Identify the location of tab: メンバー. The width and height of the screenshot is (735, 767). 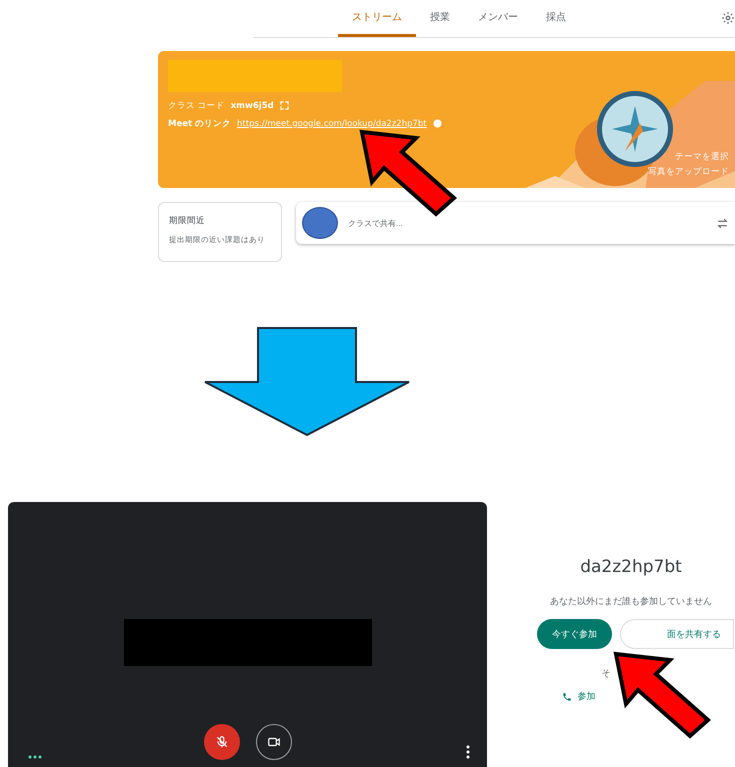
(498, 18).